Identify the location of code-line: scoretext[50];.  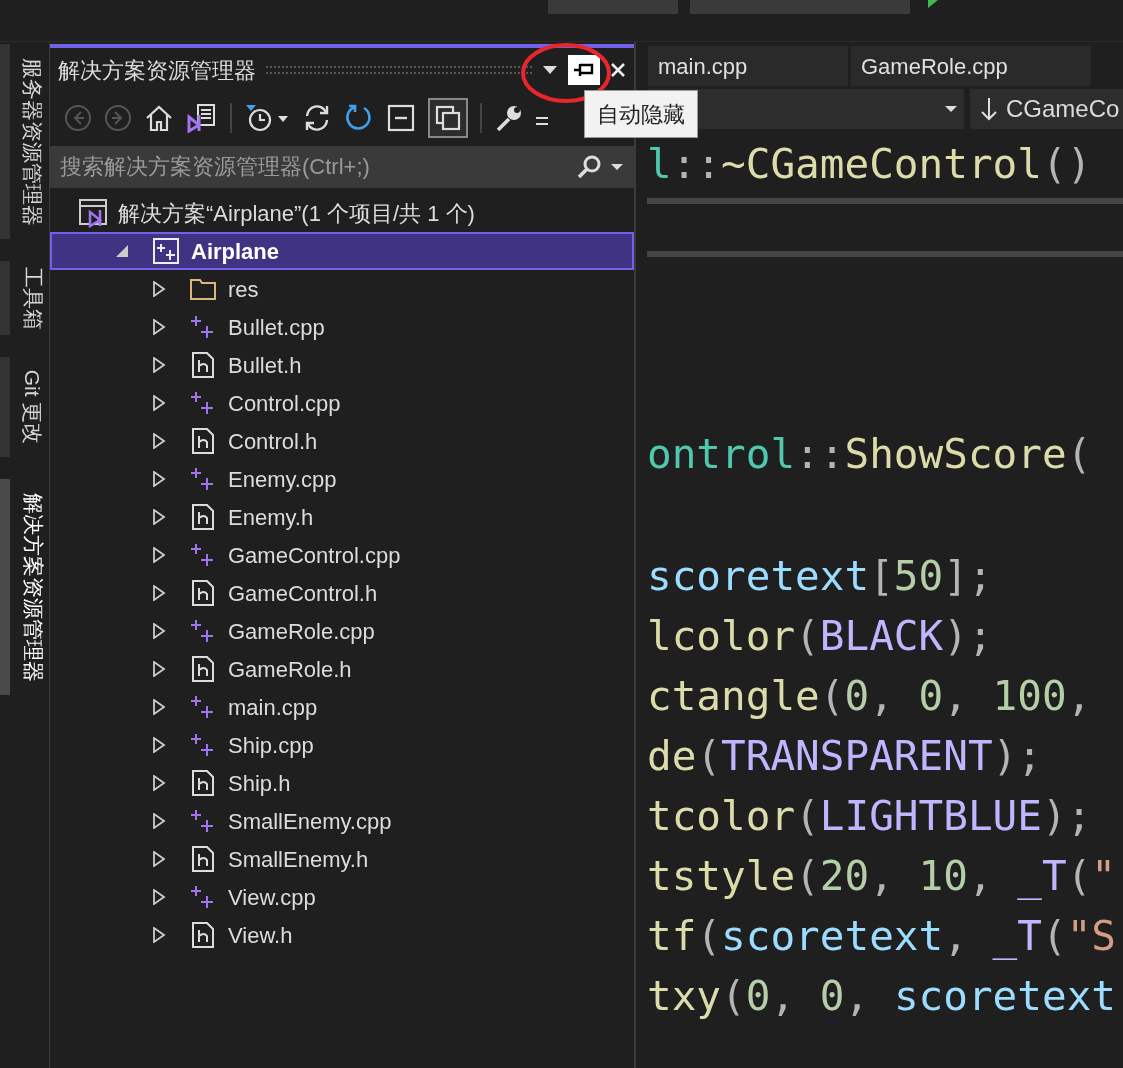
(820, 576).